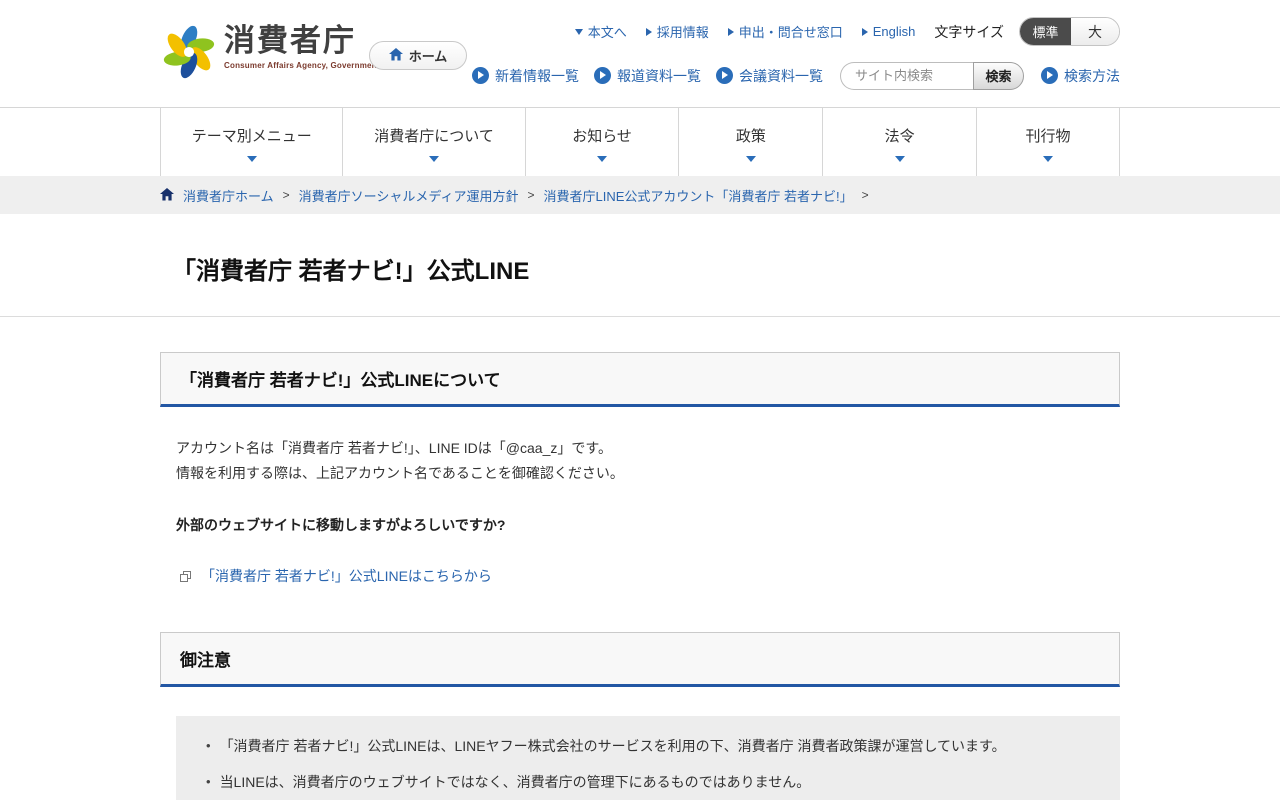 This screenshot has width=1280, height=800. Describe the element at coordinates (1080, 76) in the screenshot. I see `link-search-help: 検索方法` at that location.